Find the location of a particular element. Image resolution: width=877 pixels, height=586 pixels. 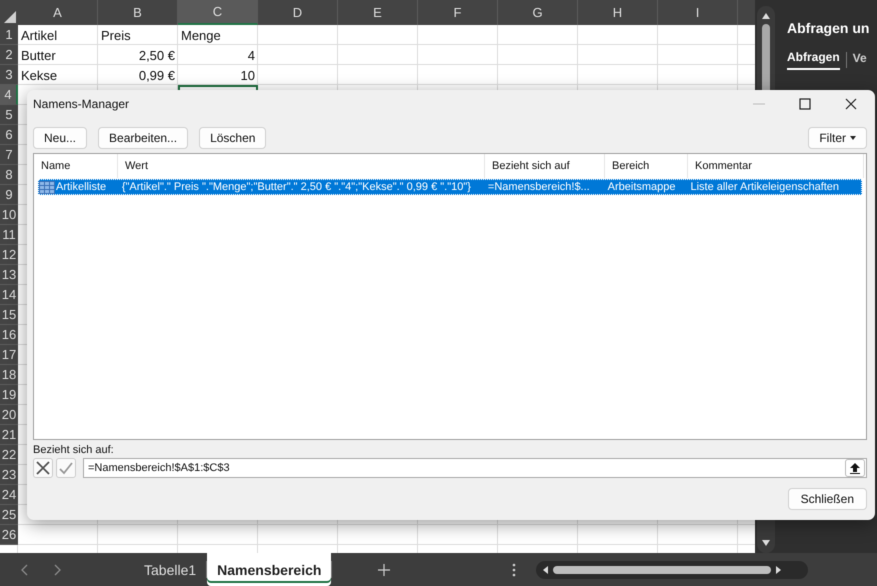

row-header: 24 is located at coordinates (9, 495).